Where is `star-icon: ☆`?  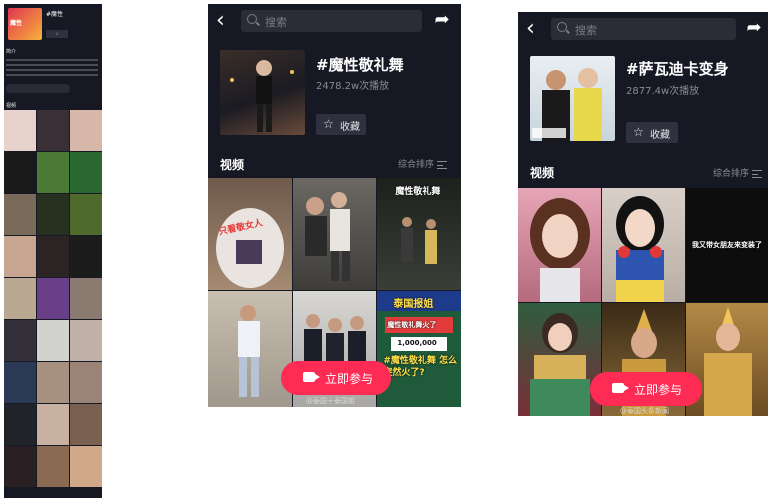
star-icon: ☆ is located at coordinates (328, 124).